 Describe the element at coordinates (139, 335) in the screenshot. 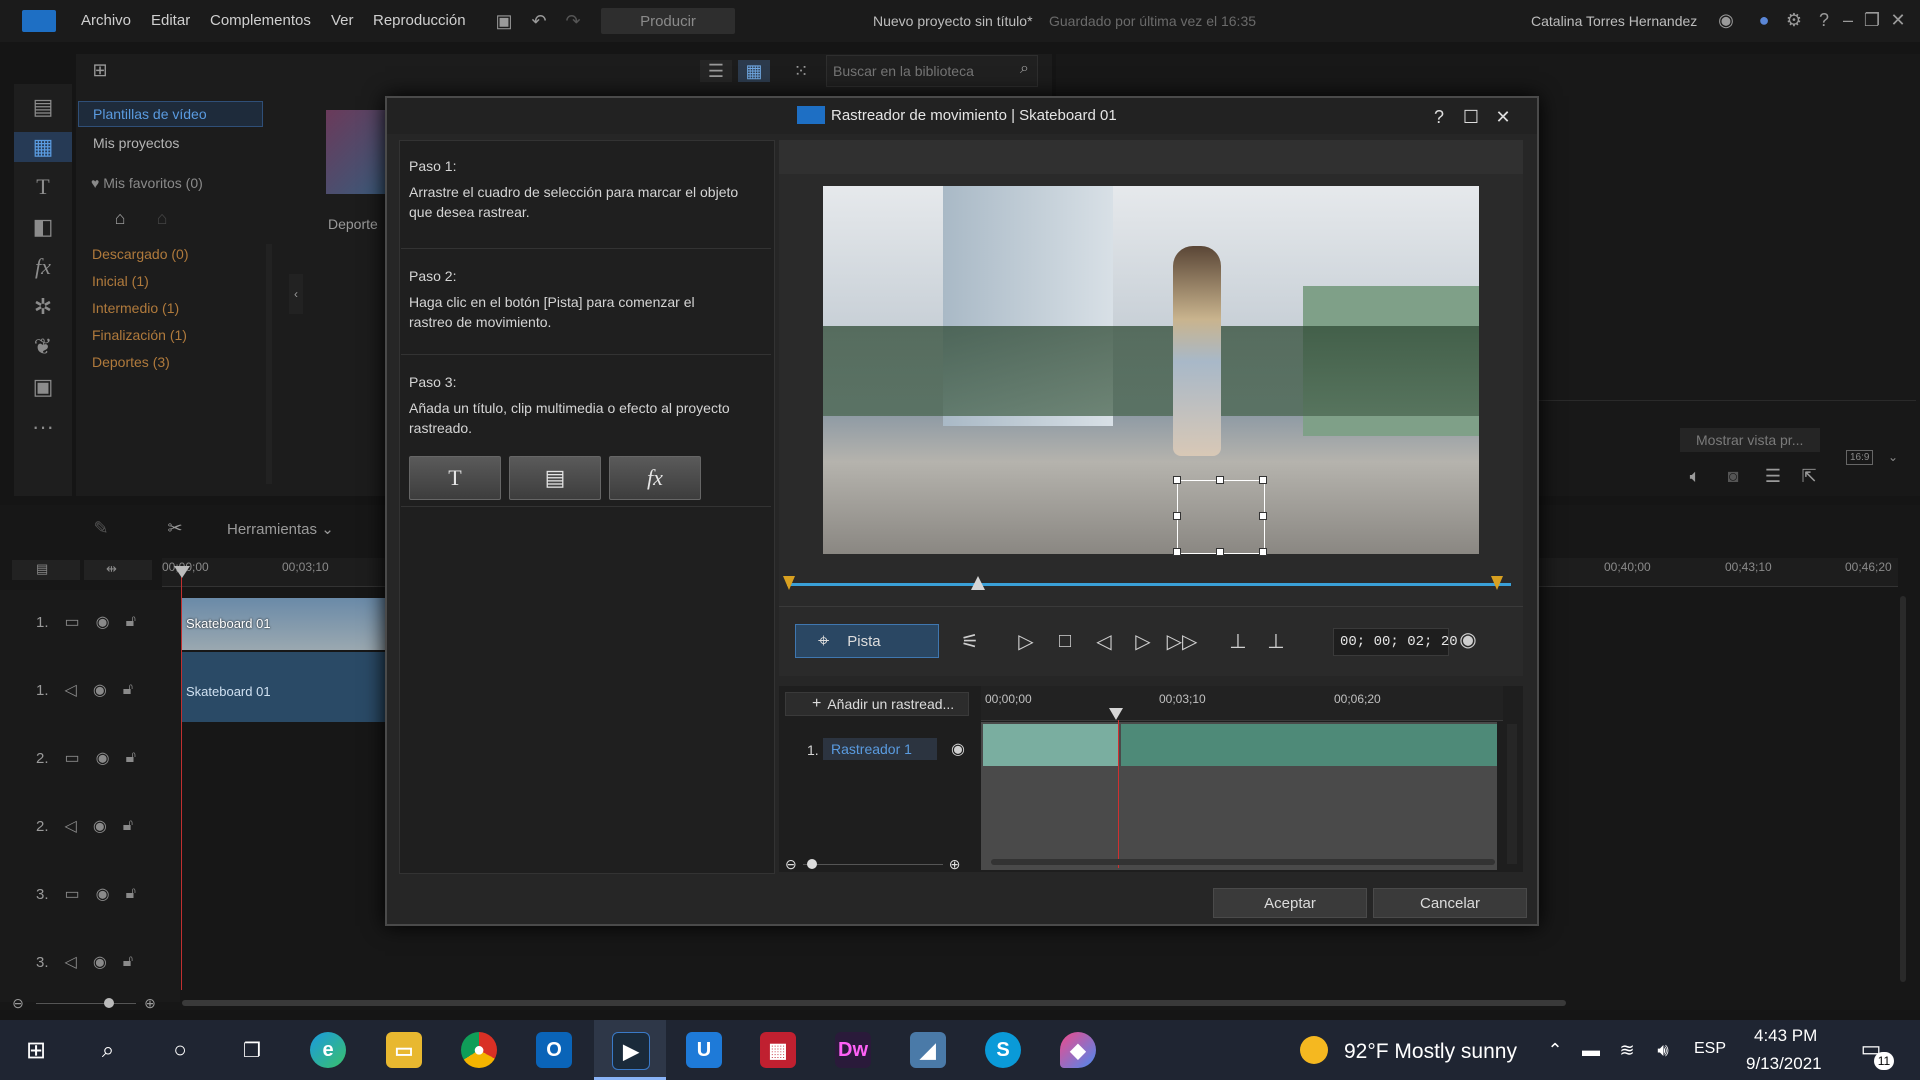

I see `category-finalizacion: Finalización (1)` at that location.